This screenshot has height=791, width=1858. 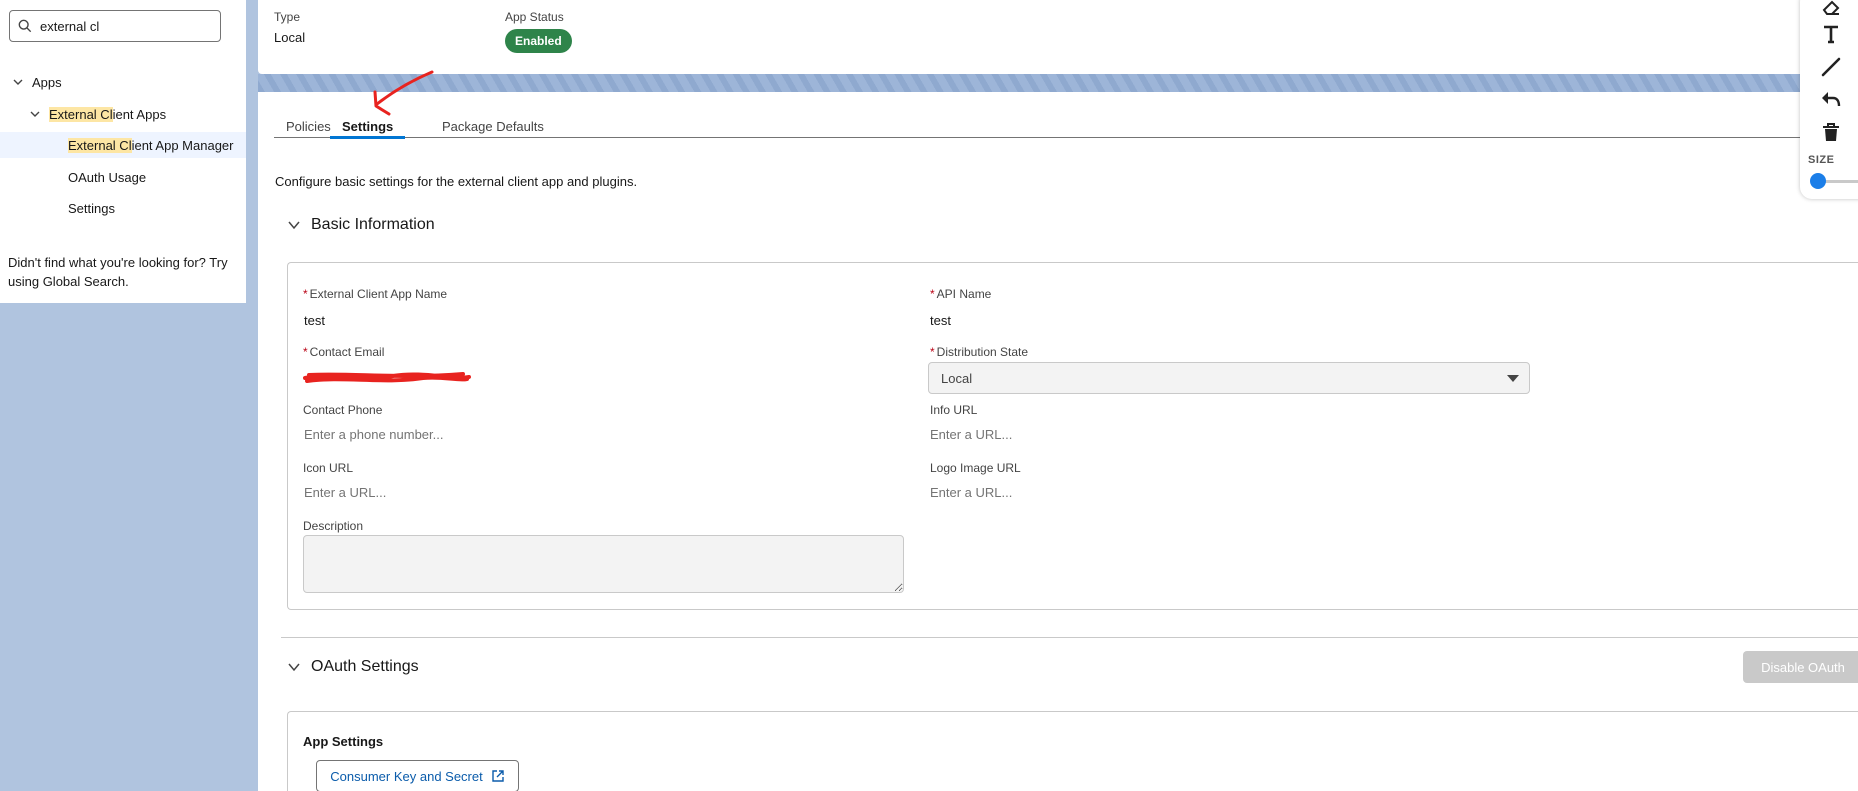 I want to click on section-title: Basic Information, so click(x=373, y=224).